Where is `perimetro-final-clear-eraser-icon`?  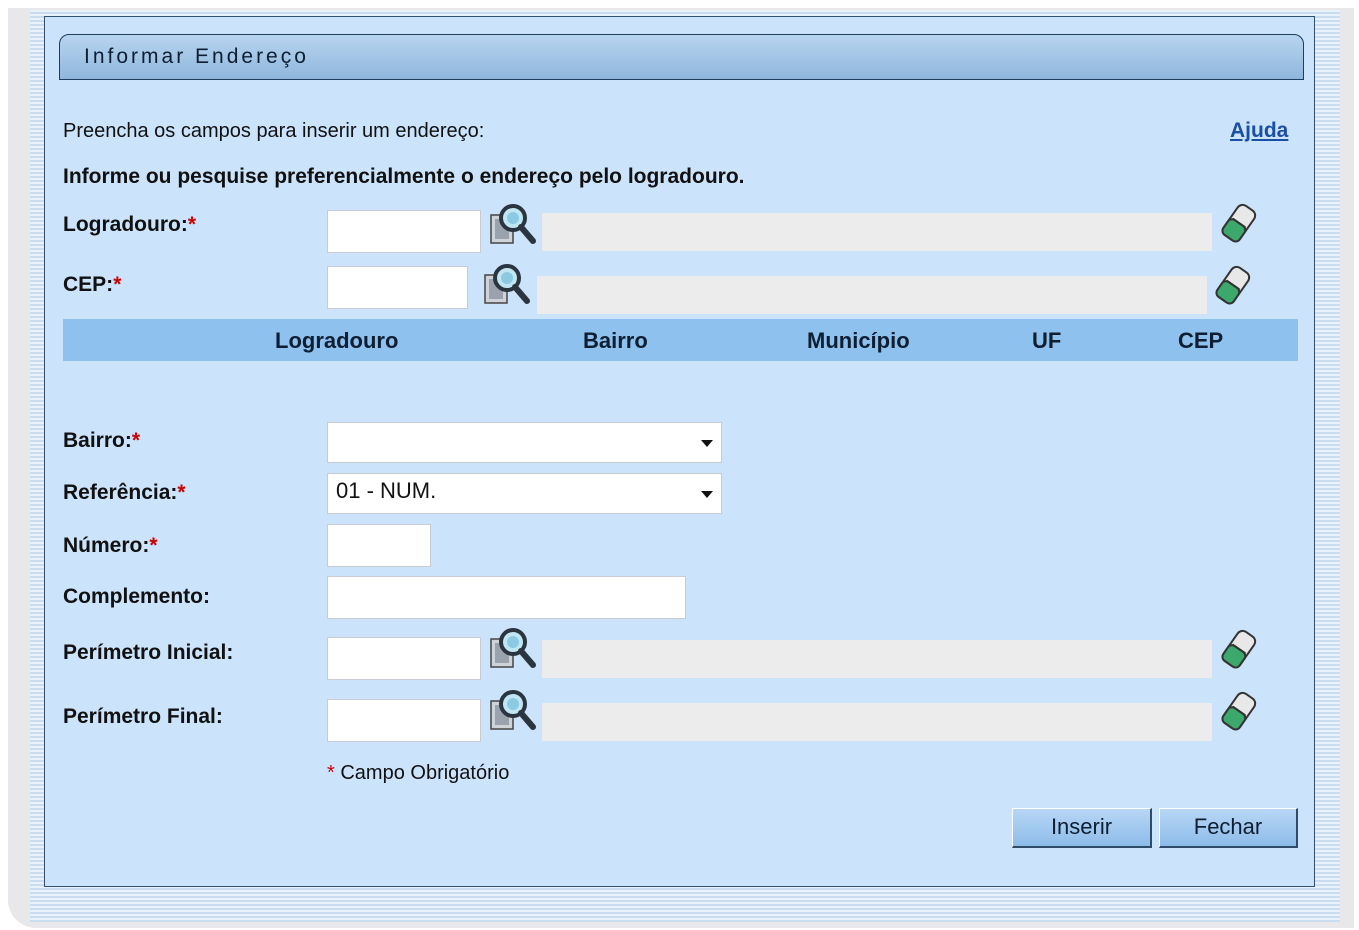 perimetro-final-clear-eraser-icon is located at coordinates (1239, 711).